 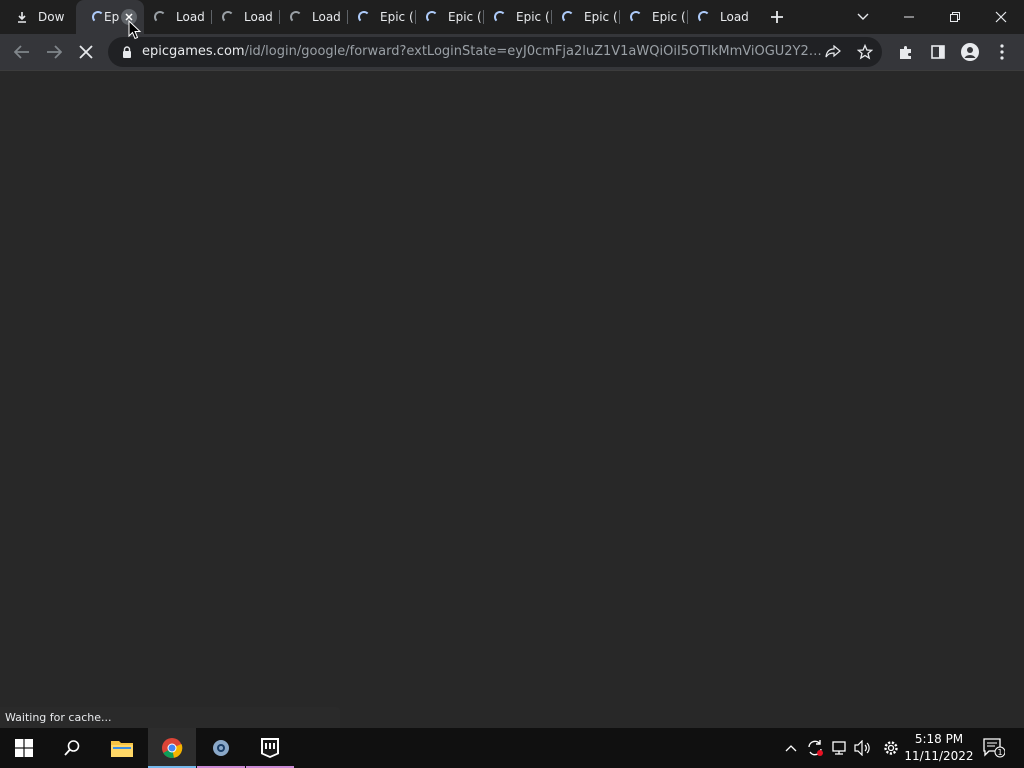 I want to click on stop-loading-button, so click(x=86, y=52).